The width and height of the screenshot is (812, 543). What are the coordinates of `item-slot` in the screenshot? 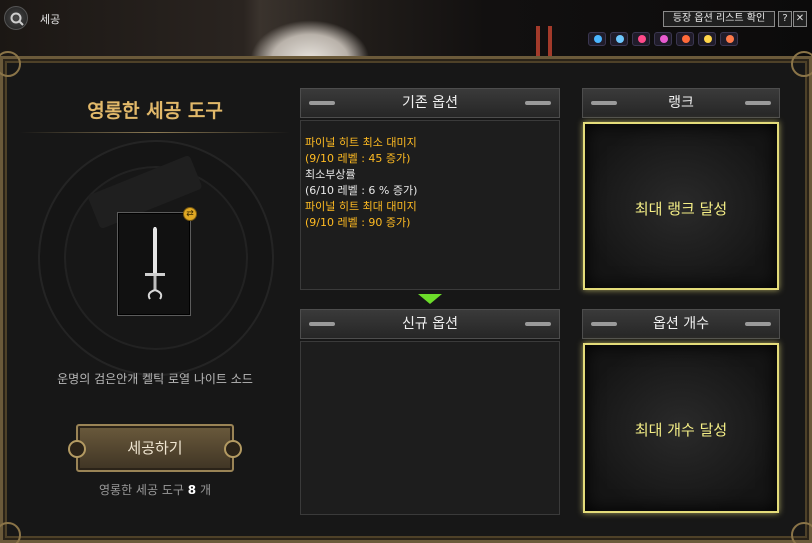 It's located at (154, 264).